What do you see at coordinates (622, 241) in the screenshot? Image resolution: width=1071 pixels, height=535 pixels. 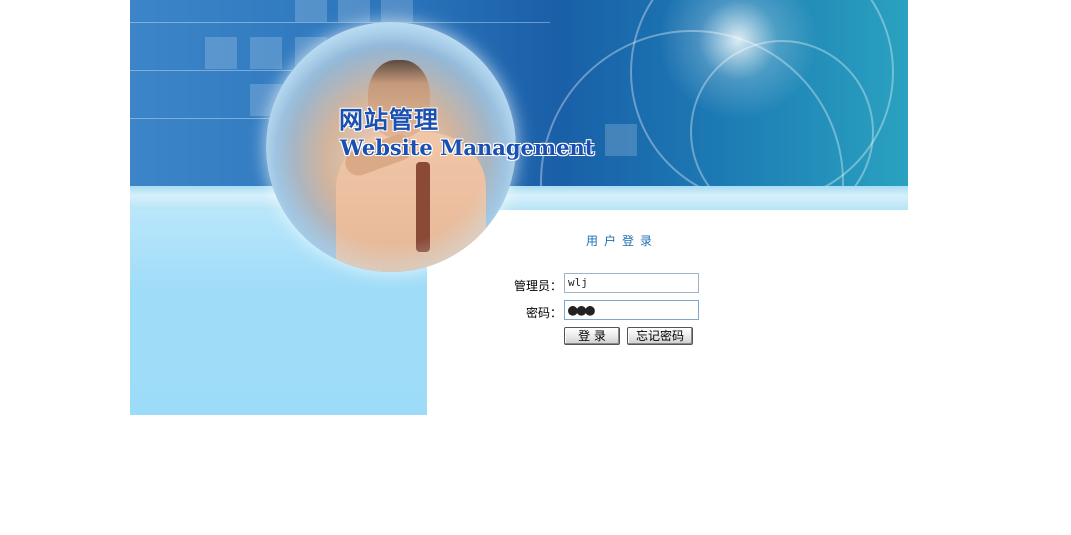 I see `login-title: 用户登录` at bounding box center [622, 241].